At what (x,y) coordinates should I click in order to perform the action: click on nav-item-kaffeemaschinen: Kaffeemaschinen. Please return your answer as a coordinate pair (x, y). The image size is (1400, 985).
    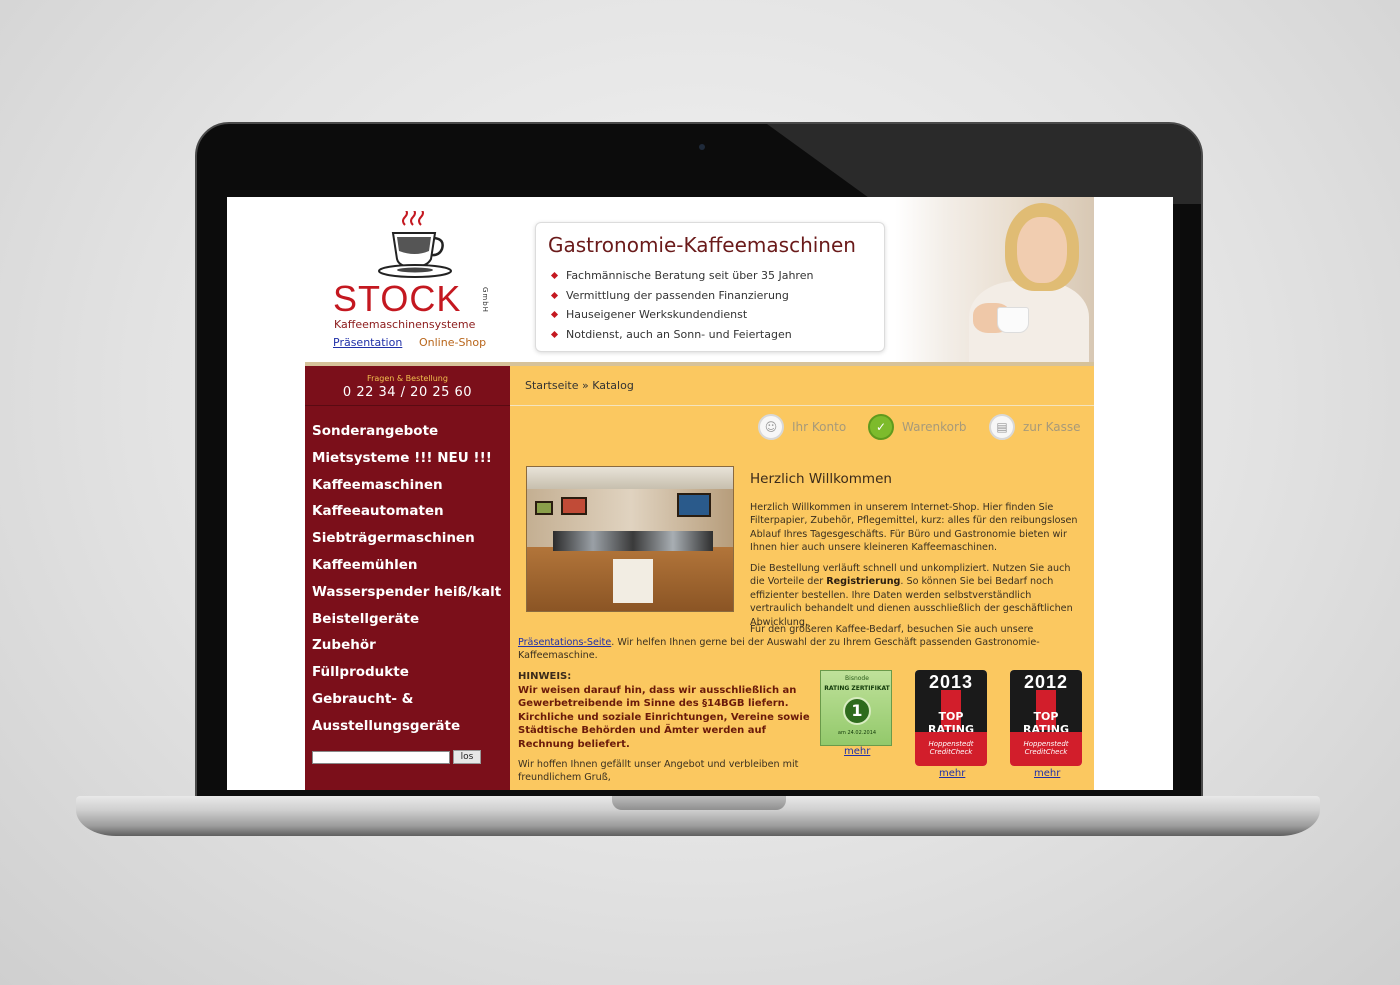
    Looking at the image, I should click on (406, 485).